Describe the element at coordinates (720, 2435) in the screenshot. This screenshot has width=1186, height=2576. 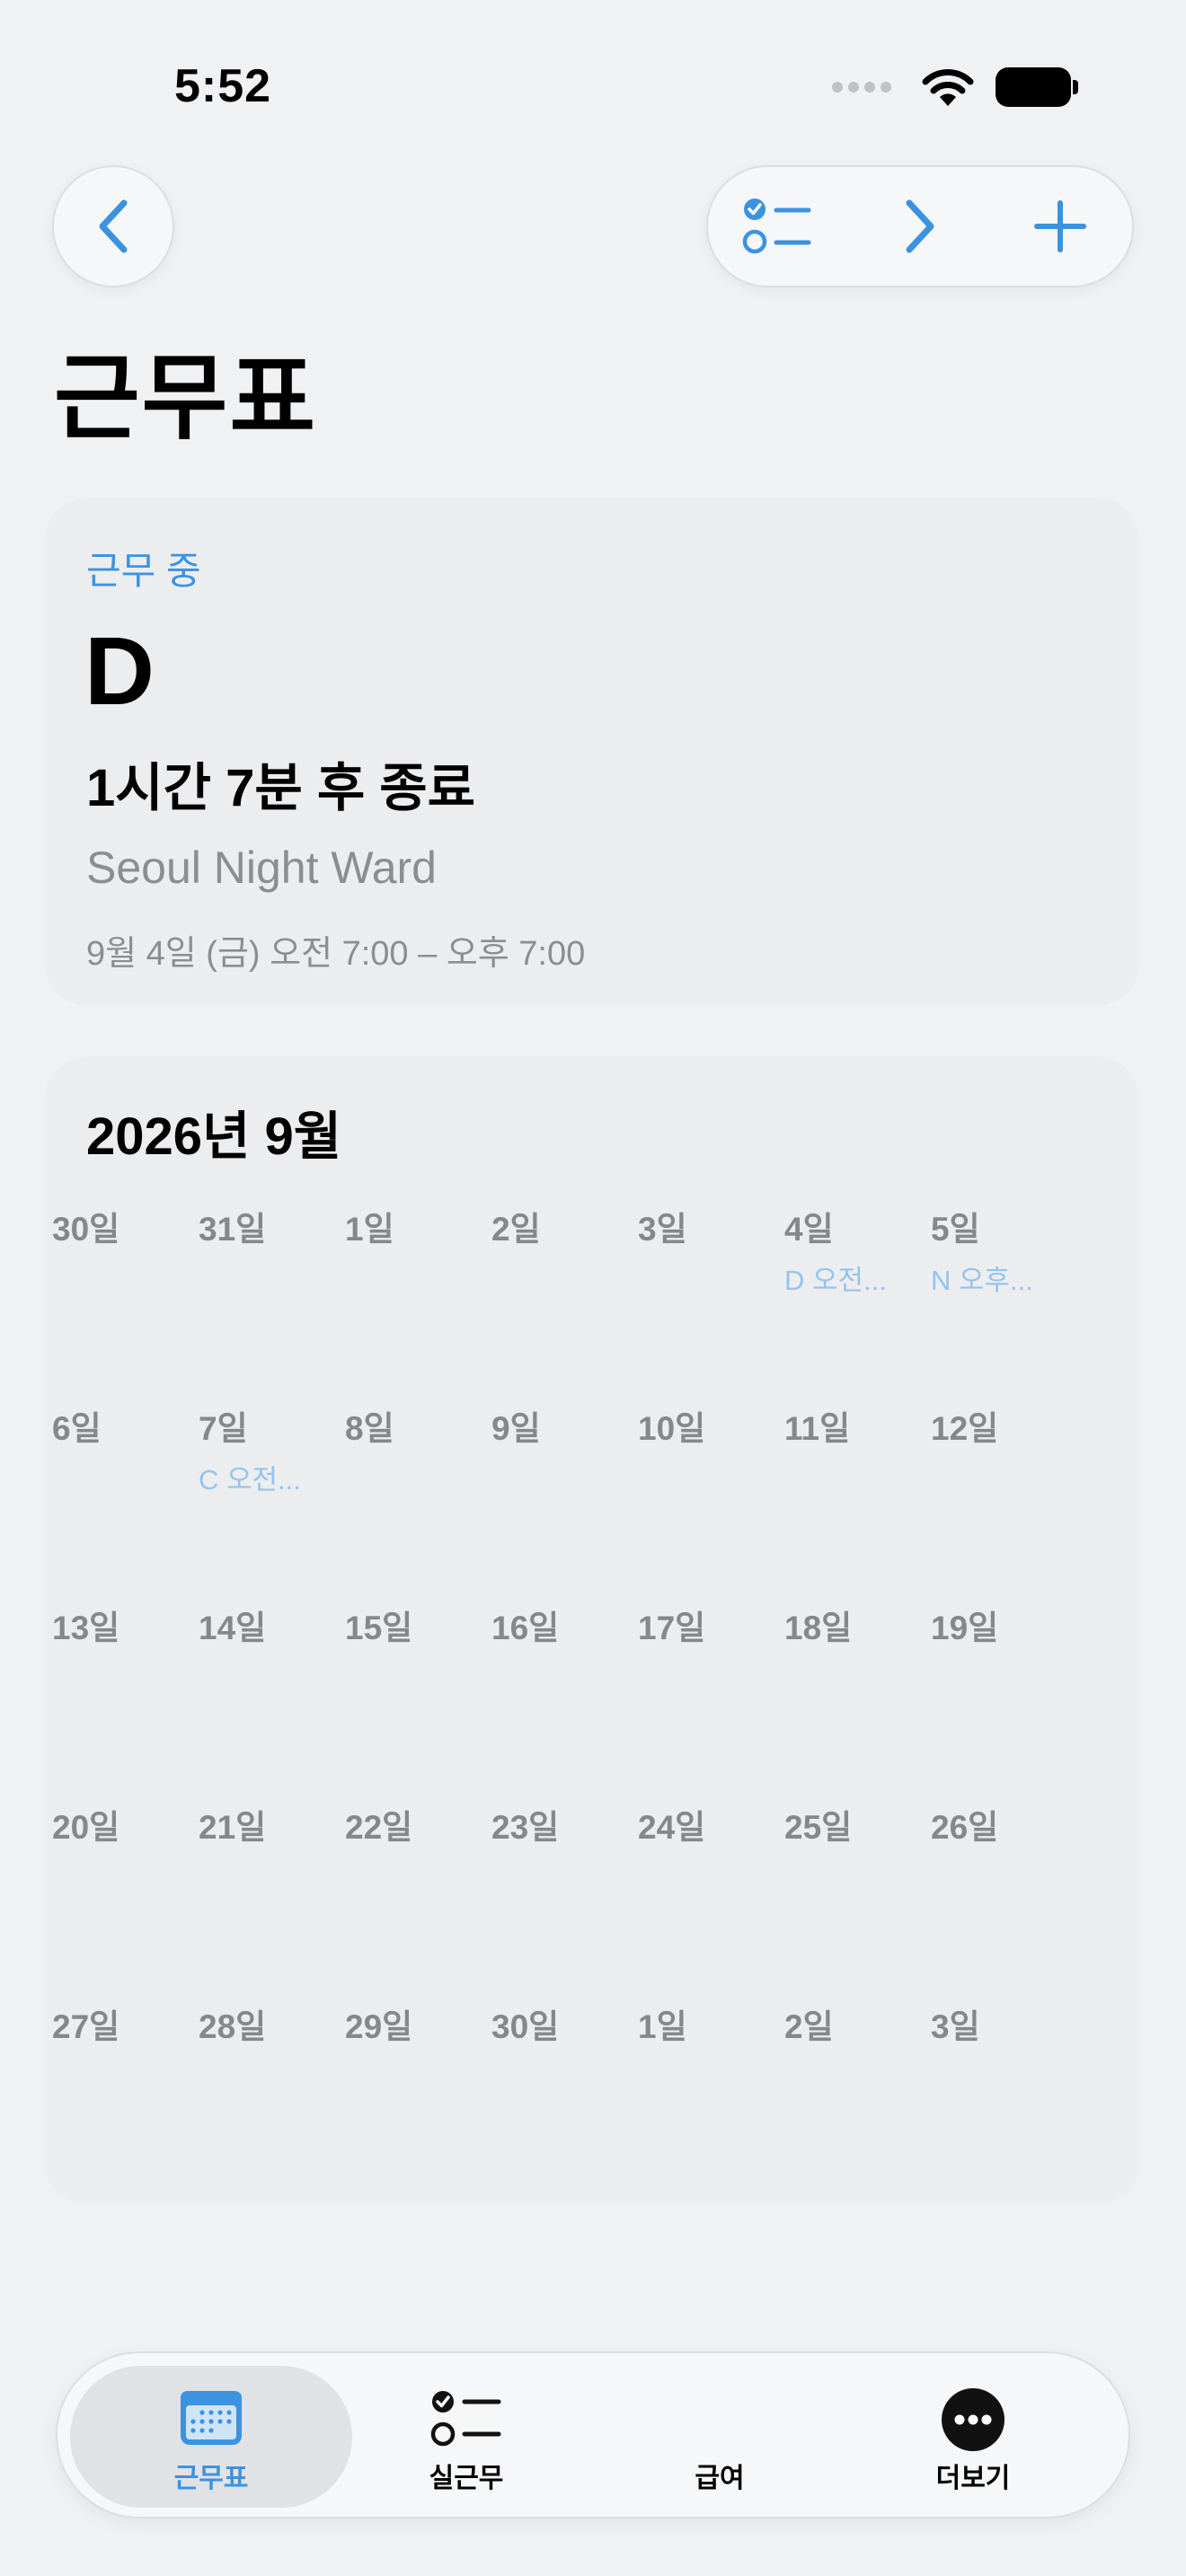
I see `tab-salary: 급여` at that location.